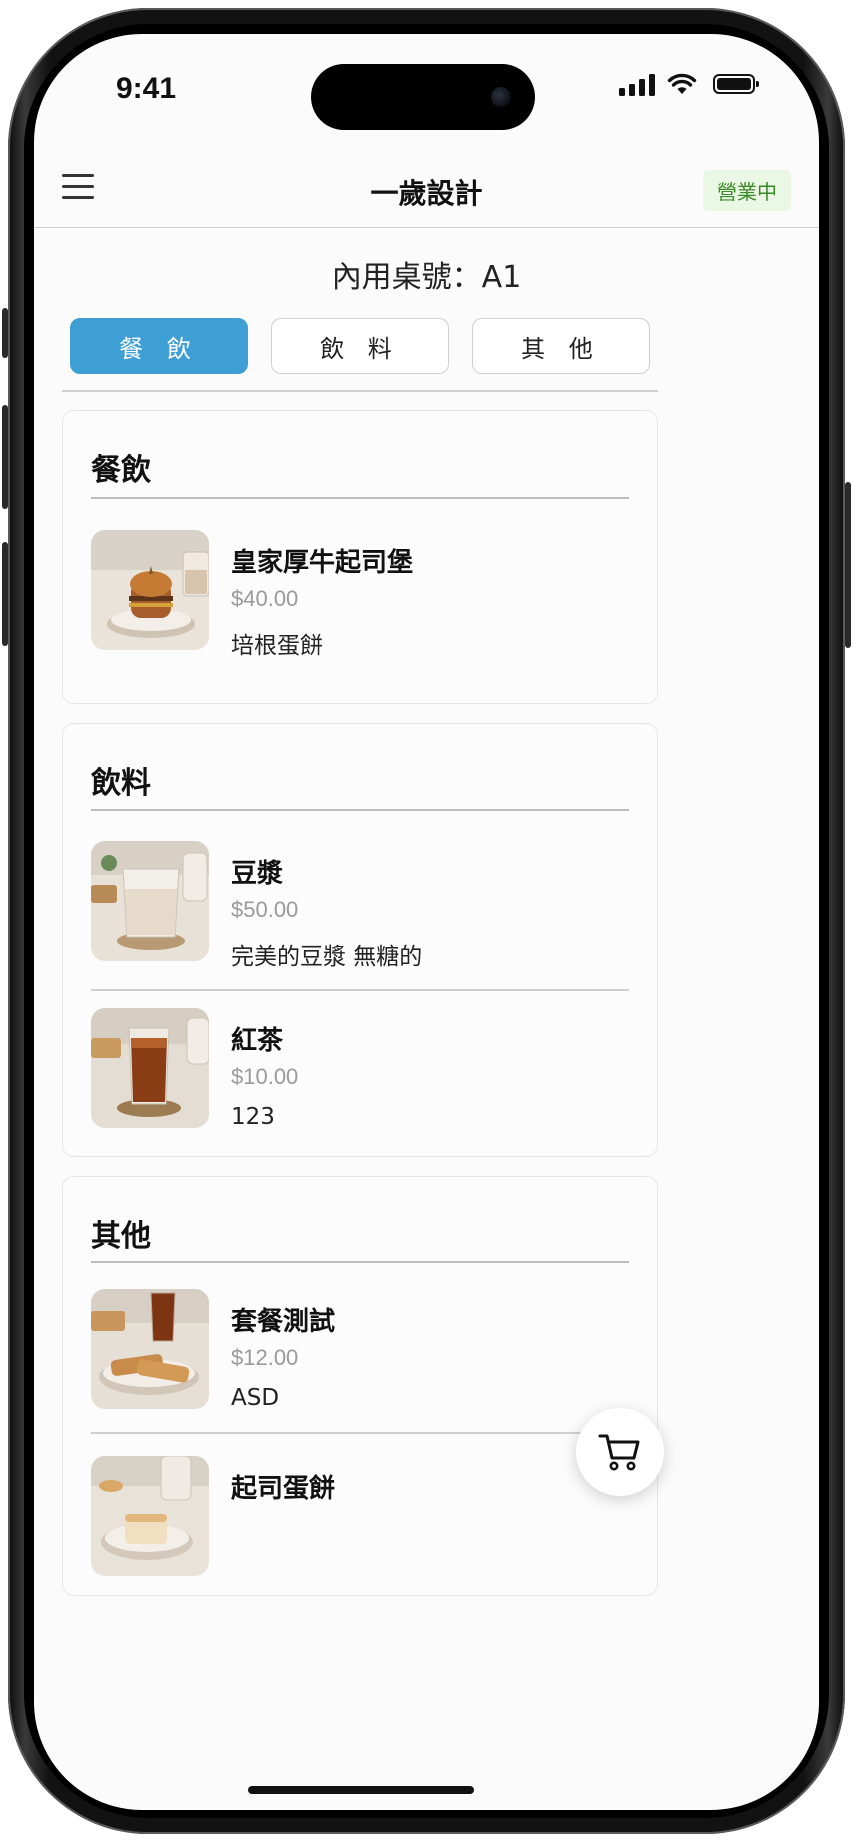 Image resolution: width=853 pixels, height=1844 pixels. What do you see at coordinates (150, 590) in the screenshot?
I see `burger-photo` at bounding box center [150, 590].